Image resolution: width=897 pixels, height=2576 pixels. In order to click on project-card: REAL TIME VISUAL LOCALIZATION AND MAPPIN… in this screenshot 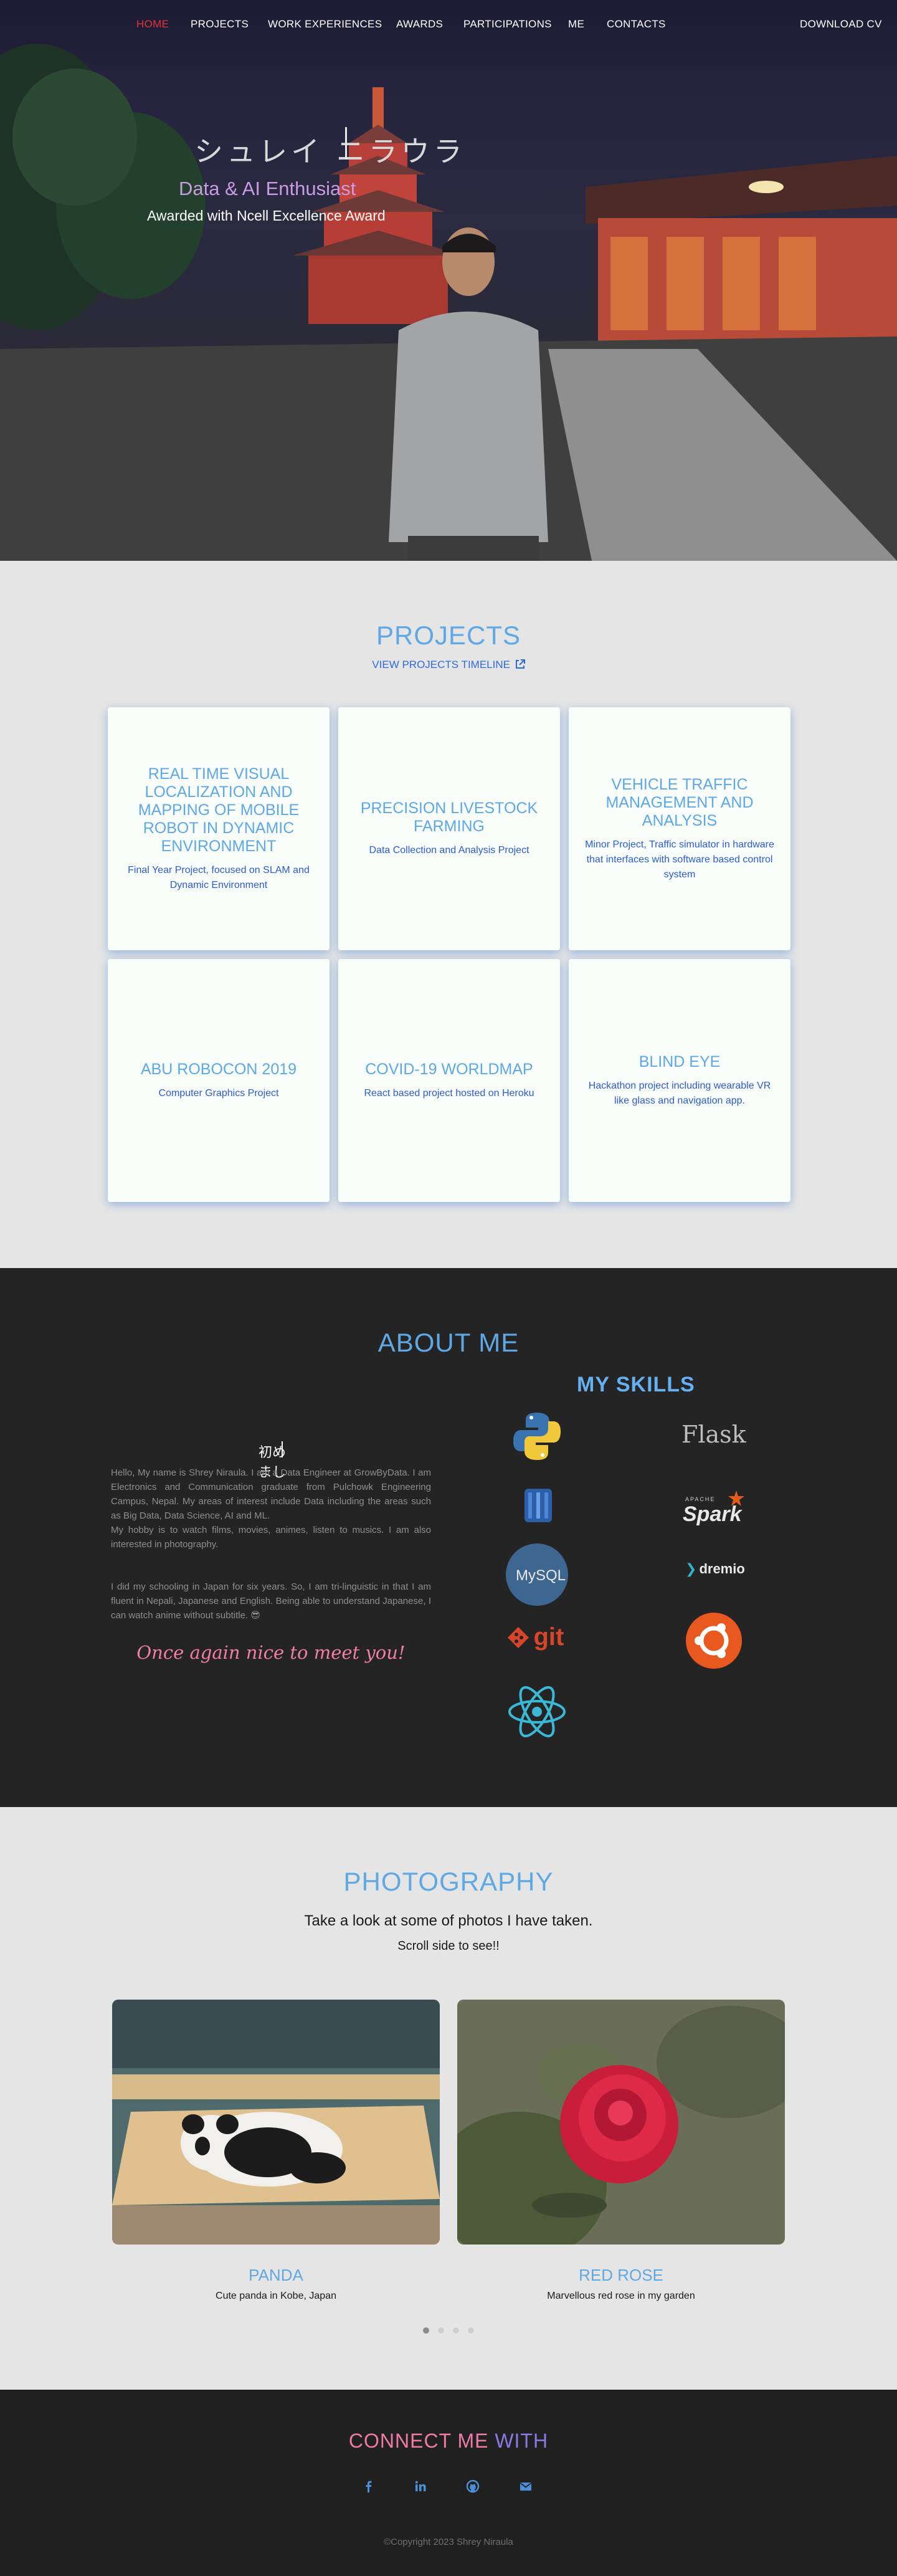, I will do `click(219, 828)`.